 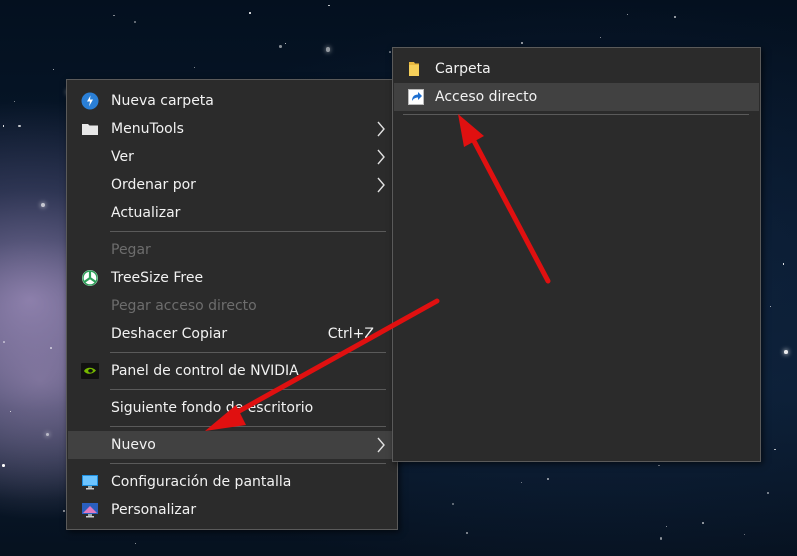 I want to click on menu-item-label: TreeSize Free, so click(x=157, y=278).